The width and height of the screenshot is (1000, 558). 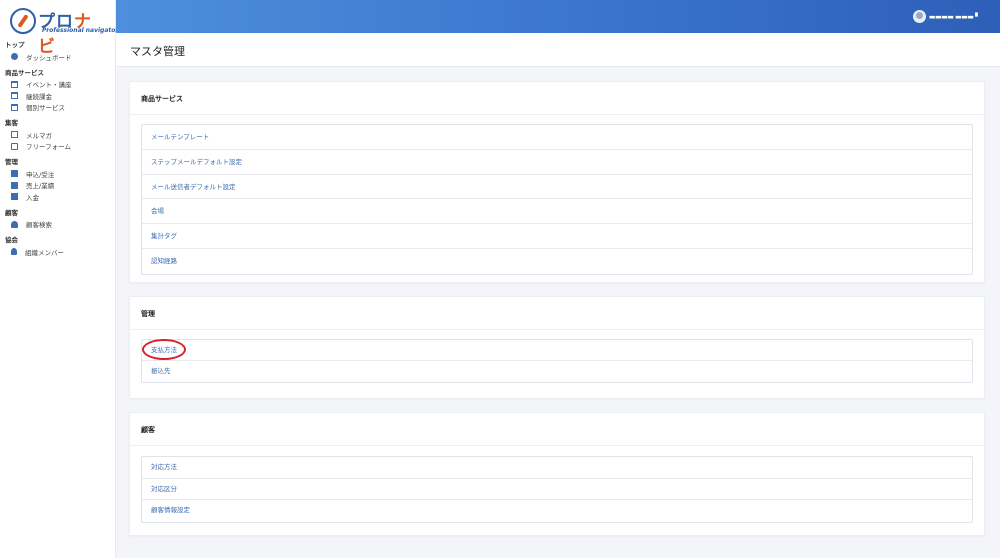 I want to click on sidebar-item-free-form: フリーフォーム, so click(x=58, y=147).